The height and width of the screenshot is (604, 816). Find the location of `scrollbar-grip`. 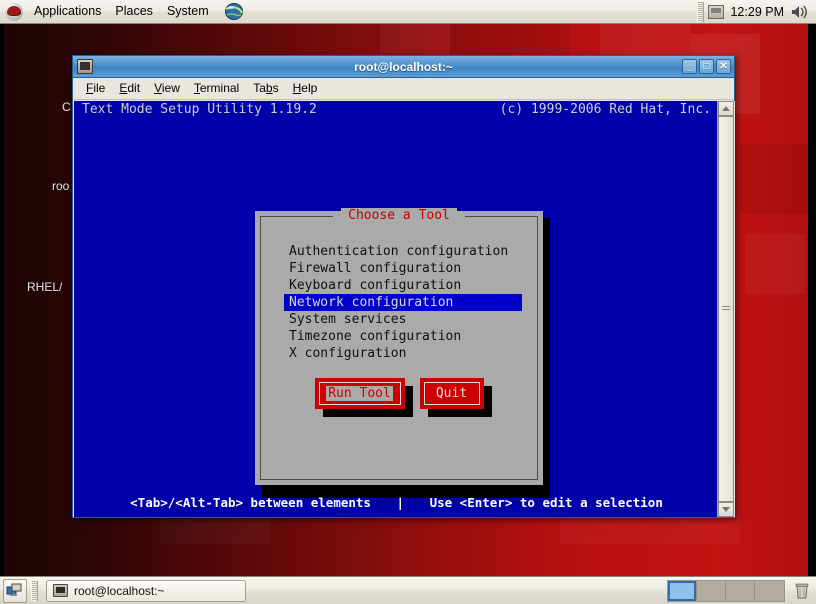

scrollbar-grip is located at coordinates (726, 309).